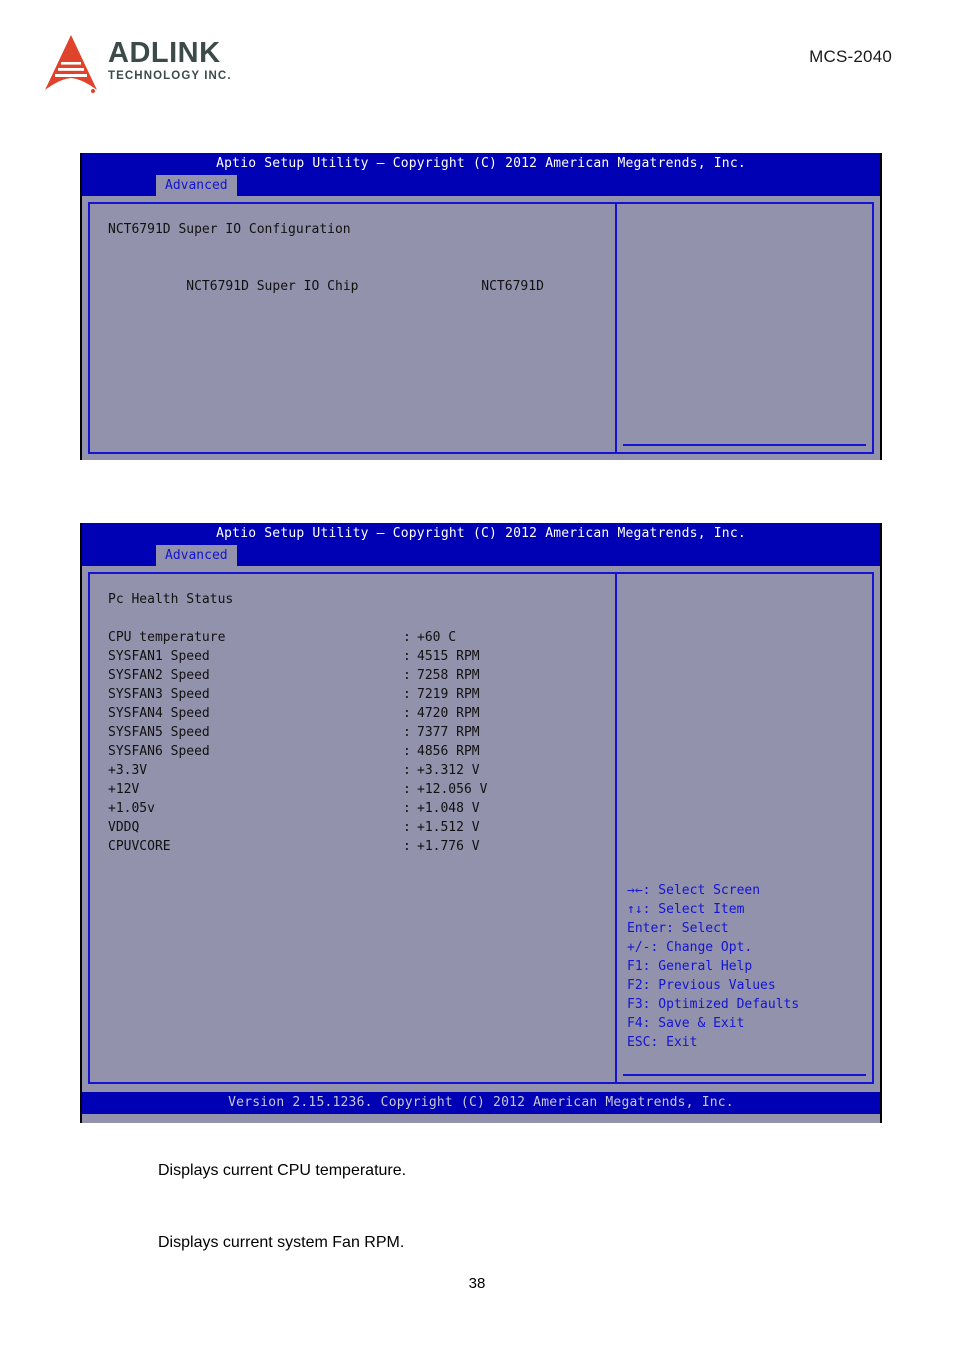 This screenshot has height=1350, width=954. What do you see at coordinates (361, 732) in the screenshot?
I see `pc-health-row: SYSFAN5 Speed:7377 RPM` at bounding box center [361, 732].